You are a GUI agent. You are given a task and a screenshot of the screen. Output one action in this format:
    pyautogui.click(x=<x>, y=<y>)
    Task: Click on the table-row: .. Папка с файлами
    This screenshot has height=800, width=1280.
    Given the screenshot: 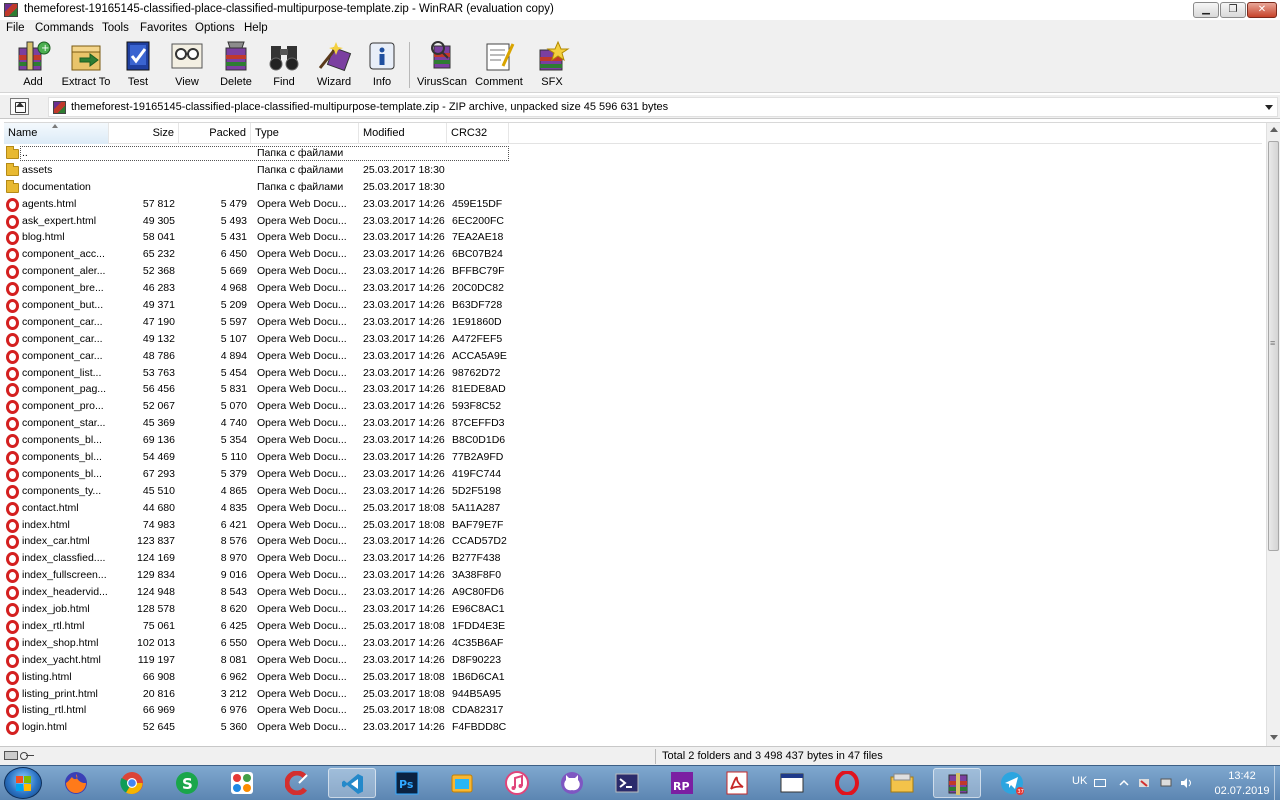 What is the action you would take?
    pyautogui.click(x=633, y=153)
    